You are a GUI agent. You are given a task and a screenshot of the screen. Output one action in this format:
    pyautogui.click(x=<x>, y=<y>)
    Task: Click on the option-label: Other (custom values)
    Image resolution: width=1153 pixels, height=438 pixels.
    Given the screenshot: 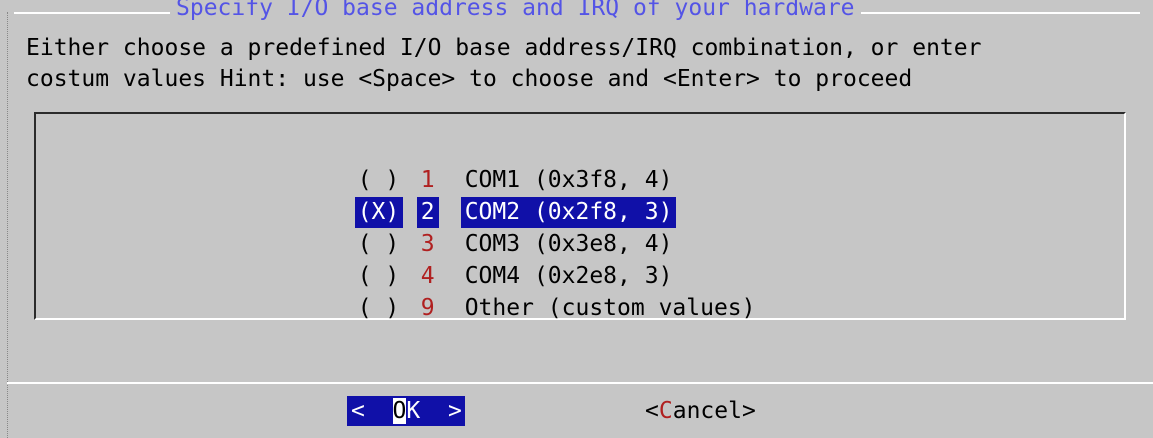 What is the action you would take?
    pyautogui.click(x=610, y=308)
    